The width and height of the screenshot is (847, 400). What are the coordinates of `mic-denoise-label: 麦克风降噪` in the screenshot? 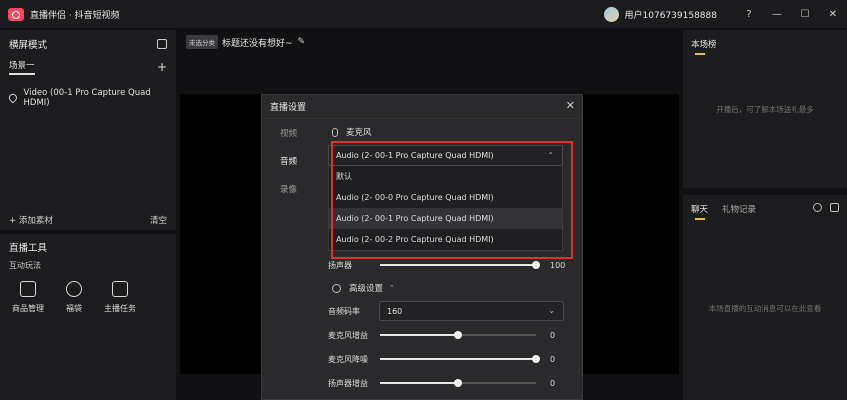 It's located at (348, 359).